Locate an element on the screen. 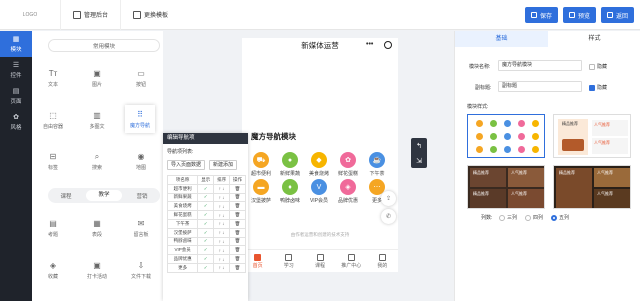 The height and width of the screenshot is (301, 640). comp-free-container: ⬚ 自由容器 is located at coordinates (53, 120).